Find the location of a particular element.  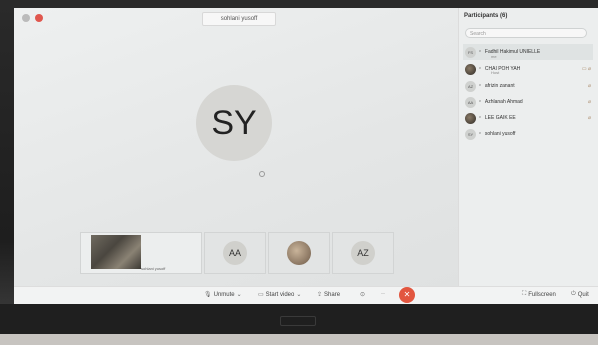

more-button: ⊙ is located at coordinates (362, 294).